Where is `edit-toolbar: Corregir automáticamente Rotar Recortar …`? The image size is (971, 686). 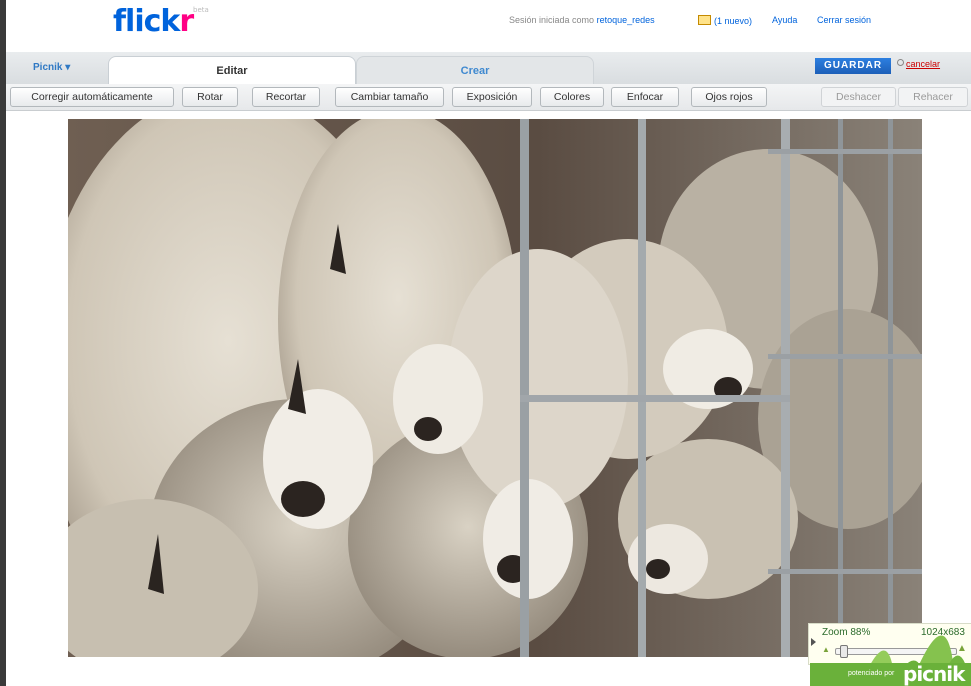
edit-toolbar: Corregir automáticamente Rotar Recortar … is located at coordinates (488, 97).